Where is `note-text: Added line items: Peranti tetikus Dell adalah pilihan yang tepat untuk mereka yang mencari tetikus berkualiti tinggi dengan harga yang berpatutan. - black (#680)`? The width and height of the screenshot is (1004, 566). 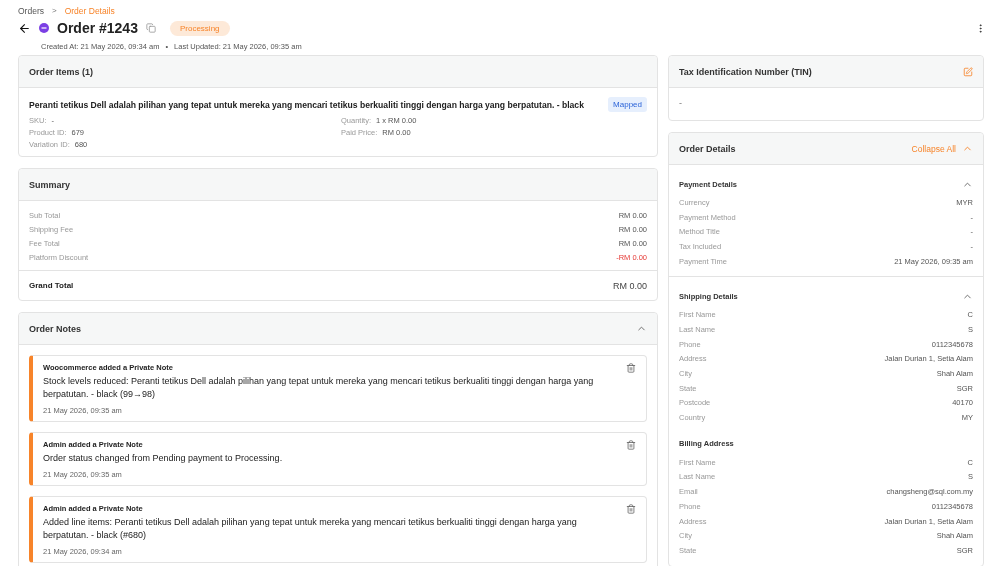
note-text: Added line items: Peranti tetikus Dell adalah pilihan yang tepat untuk mereka yang mencari tetikus berkualiti tinggi dengan harga yang berpatutan. - black (#680) is located at coordinates (310, 529).